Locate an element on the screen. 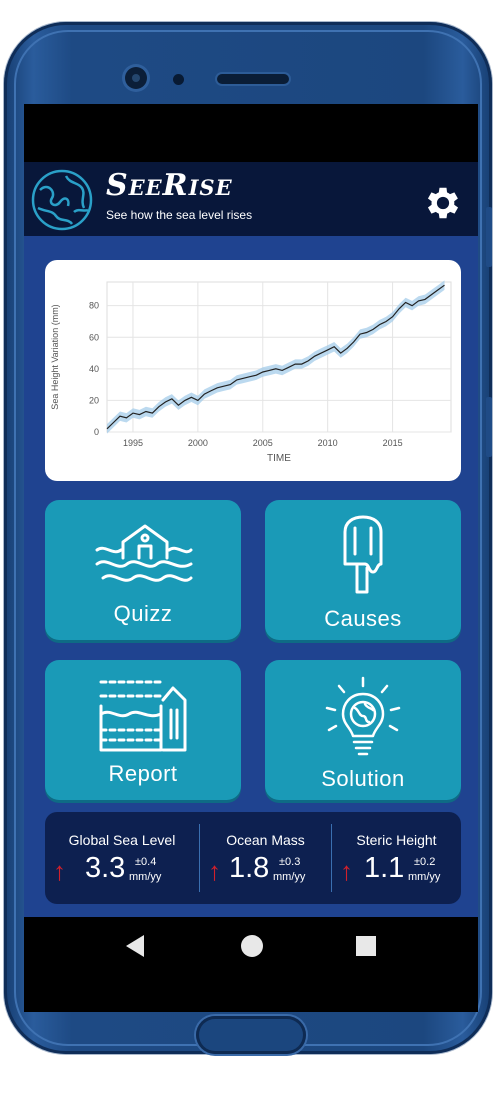  quizz-tile: Quizz is located at coordinates (143, 570).